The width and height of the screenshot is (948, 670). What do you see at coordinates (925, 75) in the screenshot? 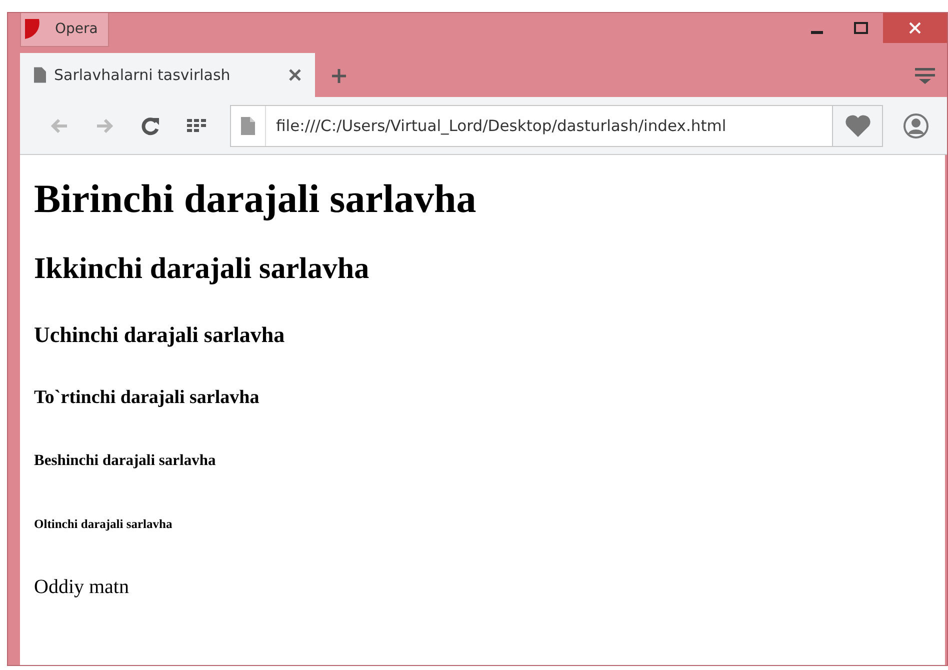
I see `menu-icon` at bounding box center [925, 75].